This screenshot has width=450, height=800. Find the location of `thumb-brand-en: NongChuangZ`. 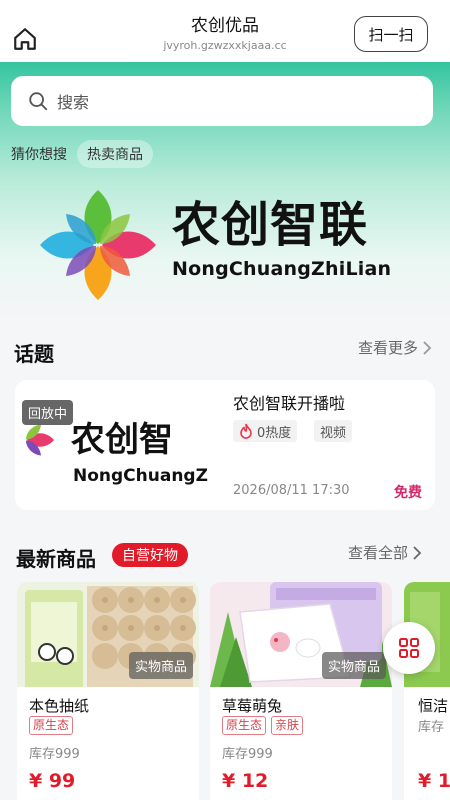

thumb-brand-en: NongChuangZ is located at coordinates (140, 476).